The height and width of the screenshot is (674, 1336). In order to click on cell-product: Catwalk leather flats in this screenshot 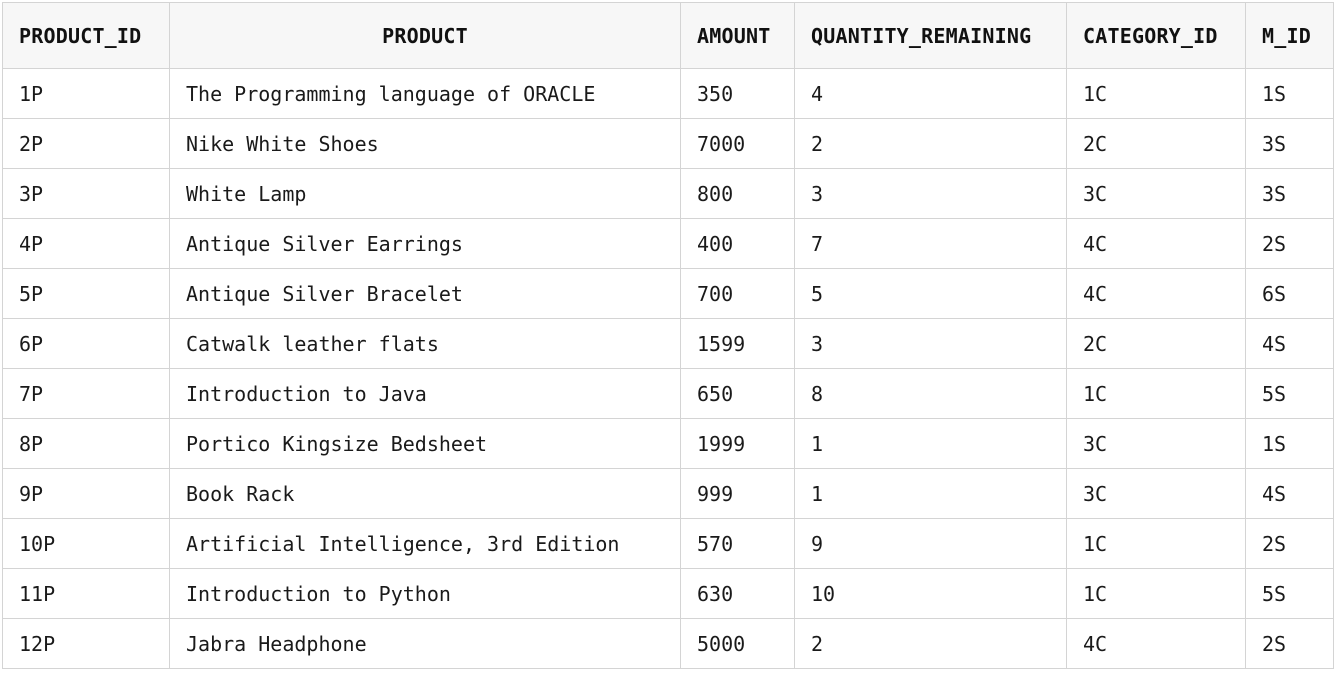, I will do `click(425, 343)`.